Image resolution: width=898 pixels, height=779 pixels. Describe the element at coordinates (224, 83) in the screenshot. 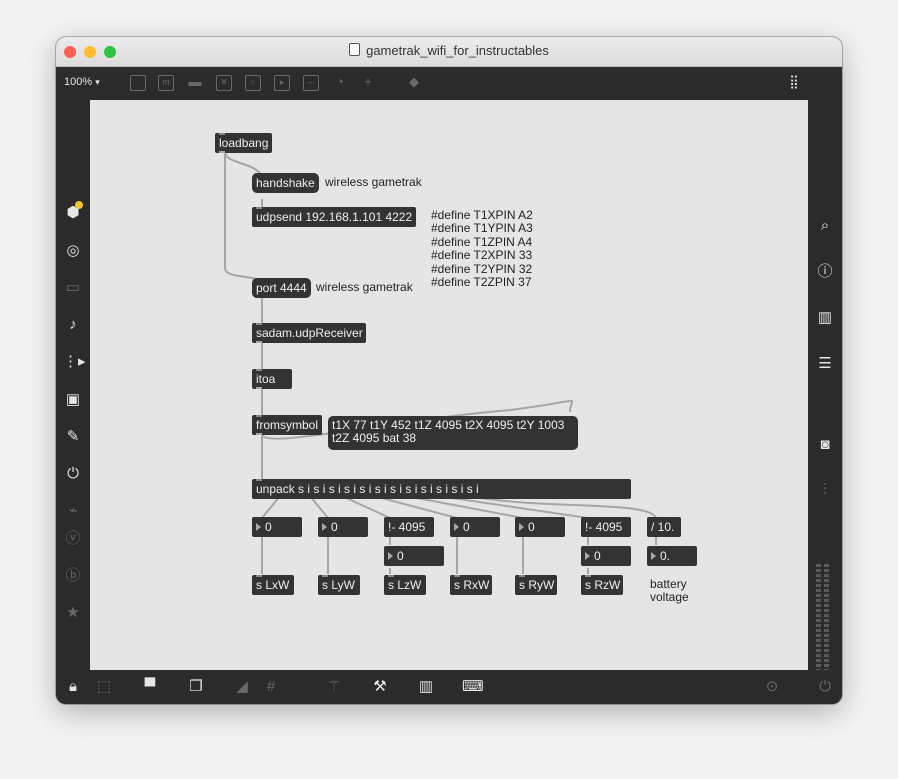

I see `toggle-icon: ✕` at that location.